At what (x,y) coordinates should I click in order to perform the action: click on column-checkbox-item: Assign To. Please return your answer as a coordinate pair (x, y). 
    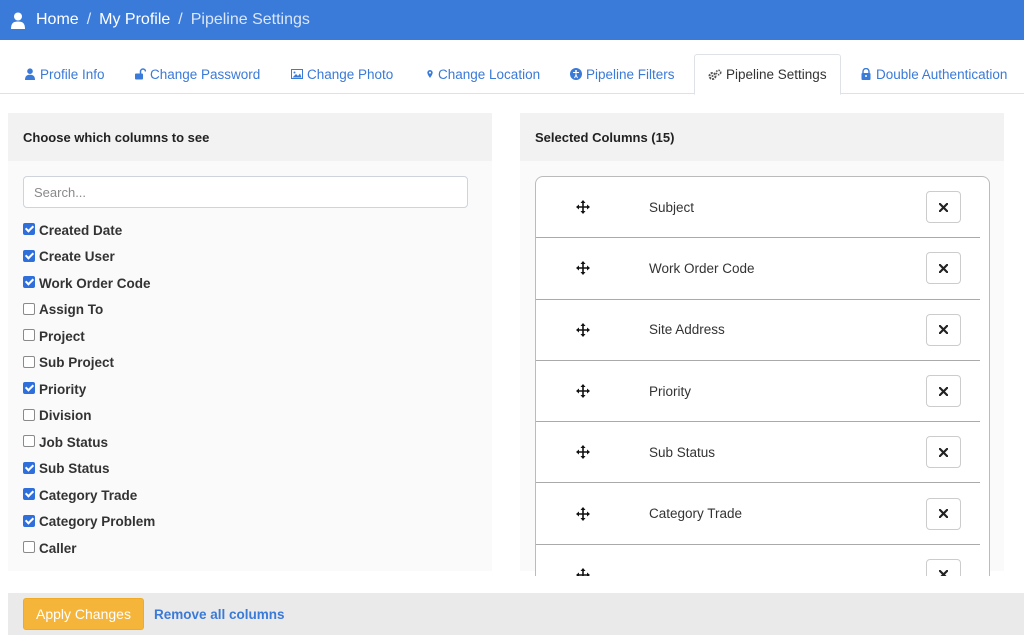
    Looking at the image, I should click on (243, 310).